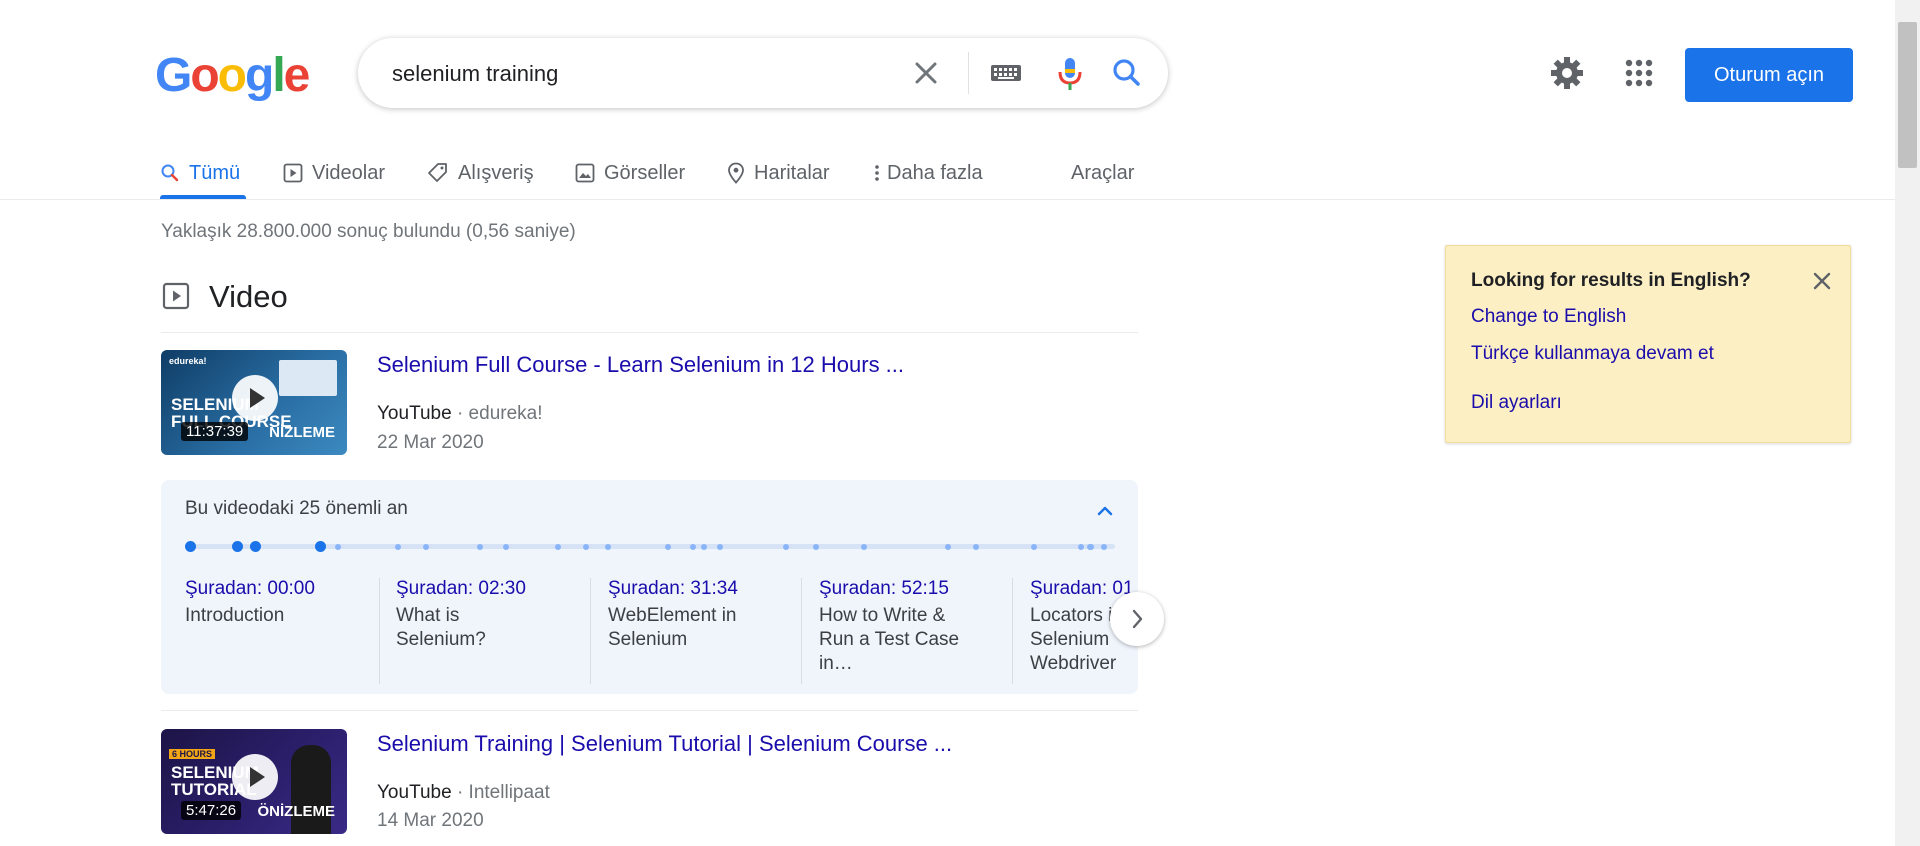  I want to click on key-moments-title: Bu videodaki 25 önemli an, so click(296, 508).